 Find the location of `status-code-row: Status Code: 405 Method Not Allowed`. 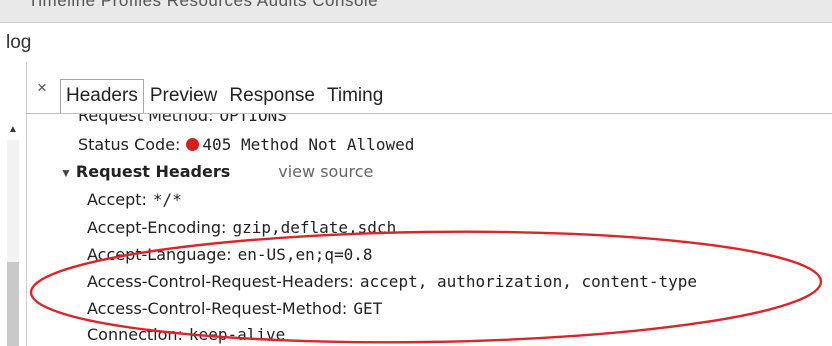

status-code-row: Status Code: 405 Method Not Allowed is located at coordinates (246, 145).